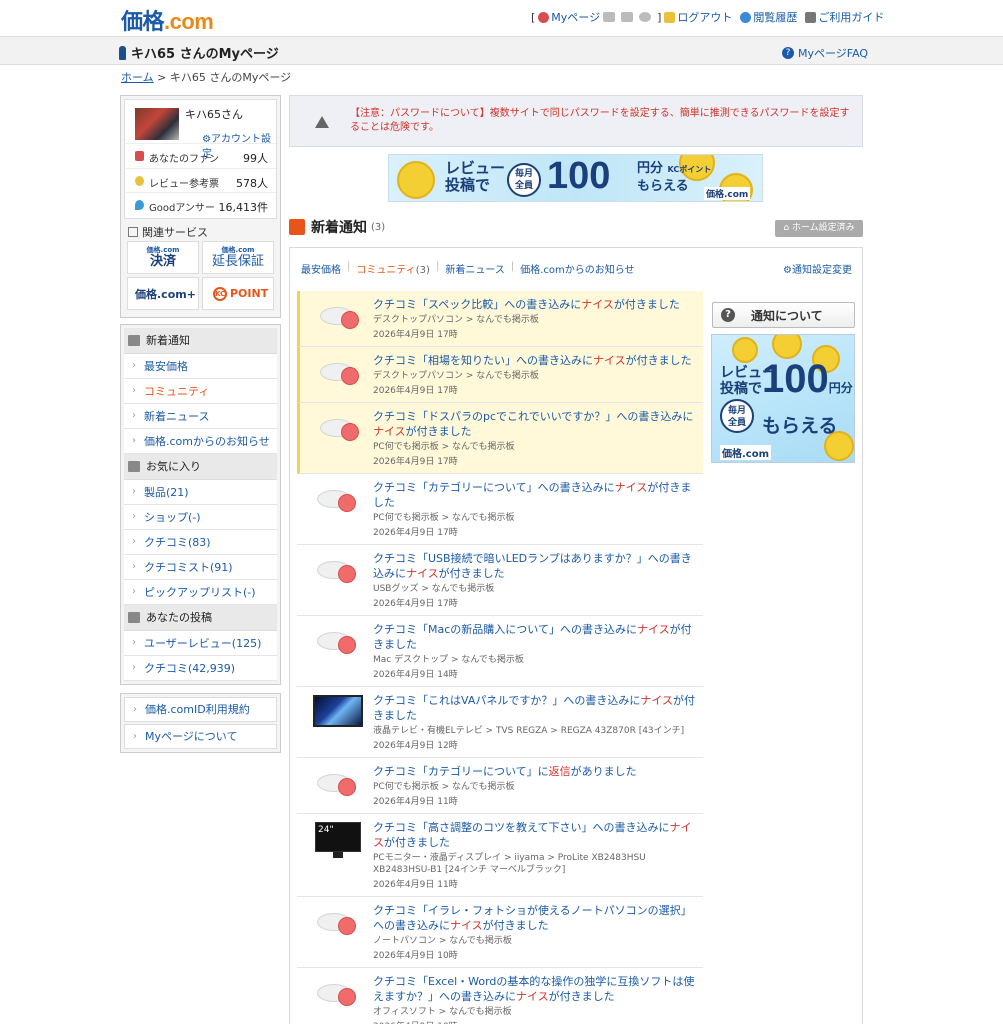  What do you see at coordinates (321, 268) in the screenshot?
I see `tab-lowest-price: 最安価格` at bounding box center [321, 268].